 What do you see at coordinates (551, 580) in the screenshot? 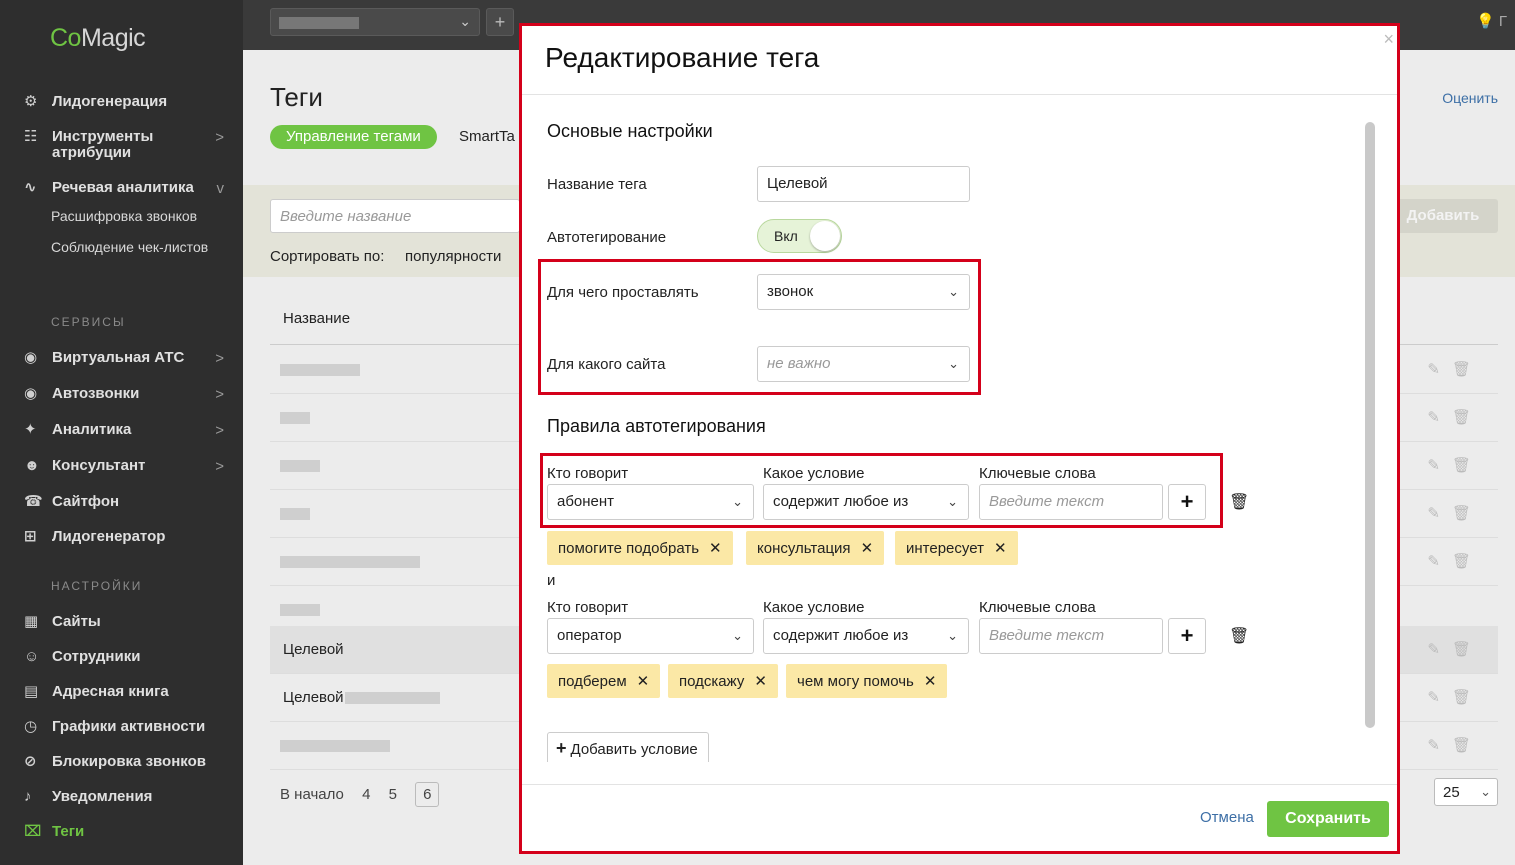
I see `and-separator: и` at bounding box center [551, 580].